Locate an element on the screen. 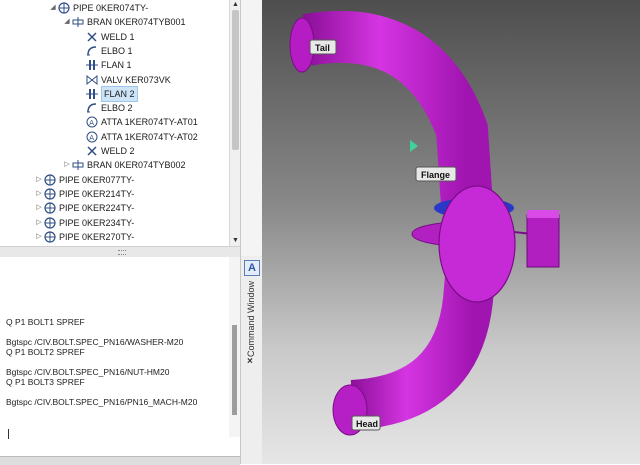 The image size is (640, 465). tree-item: ◢ PIPE 0KER074TY- is located at coordinates (98, 8).